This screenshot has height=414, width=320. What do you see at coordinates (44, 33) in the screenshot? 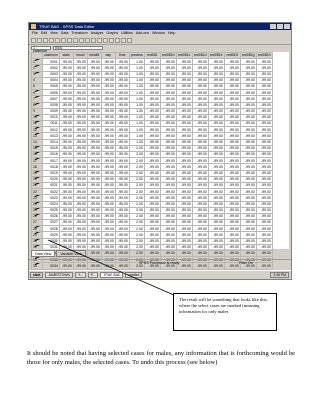
I see `menu-item-edit: Edit` at bounding box center [44, 33].